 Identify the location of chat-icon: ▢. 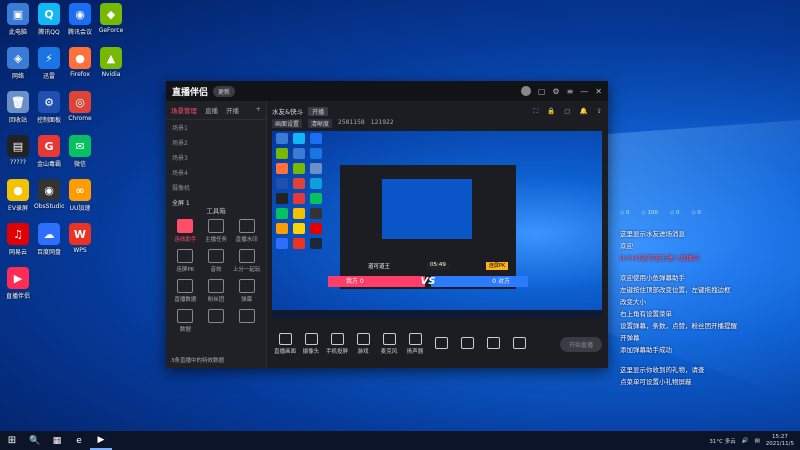
(542, 91).